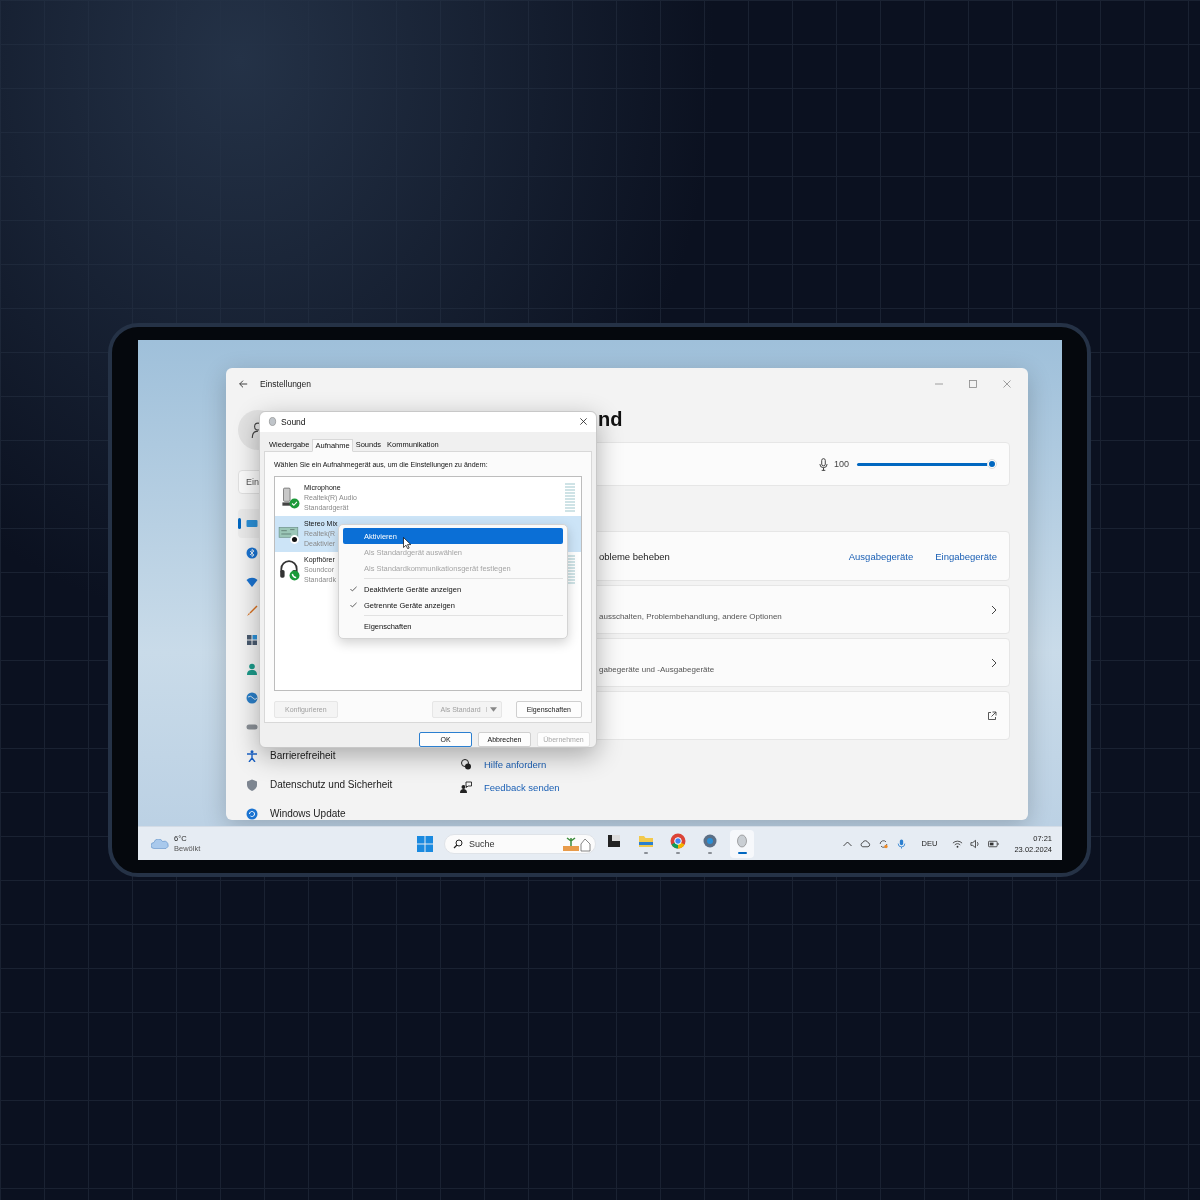  I want to click on dialog-title: Sound, so click(293, 421).